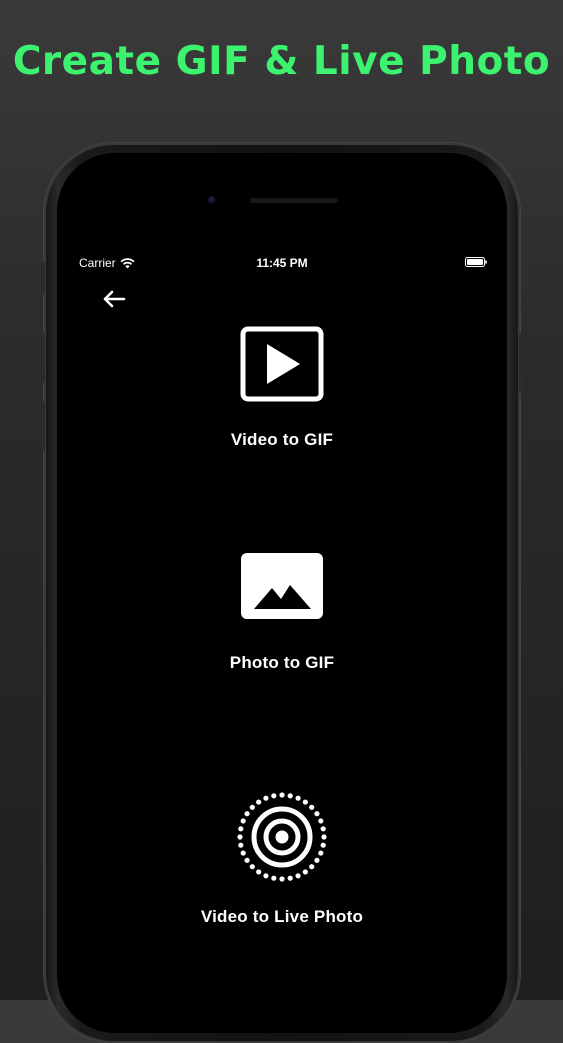  Describe the element at coordinates (521, 363) in the screenshot. I see `power-button` at that location.